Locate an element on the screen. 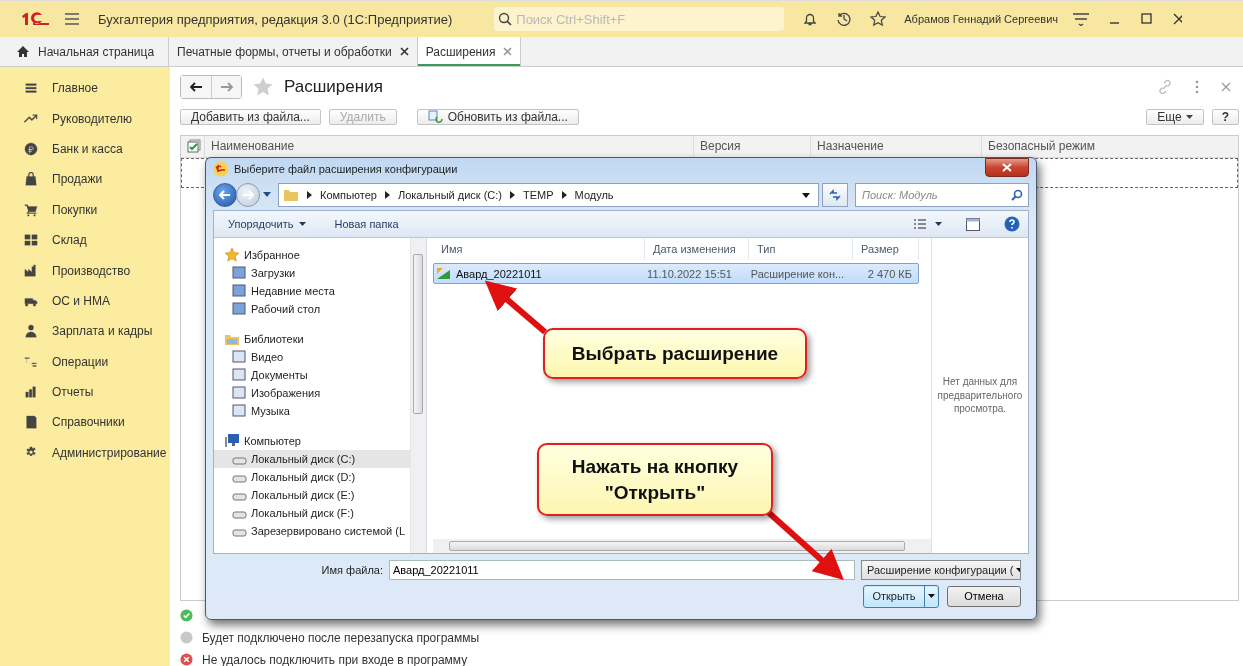  user-name: Абрамов Геннадий Сергеевич is located at coordinates (981, 19).